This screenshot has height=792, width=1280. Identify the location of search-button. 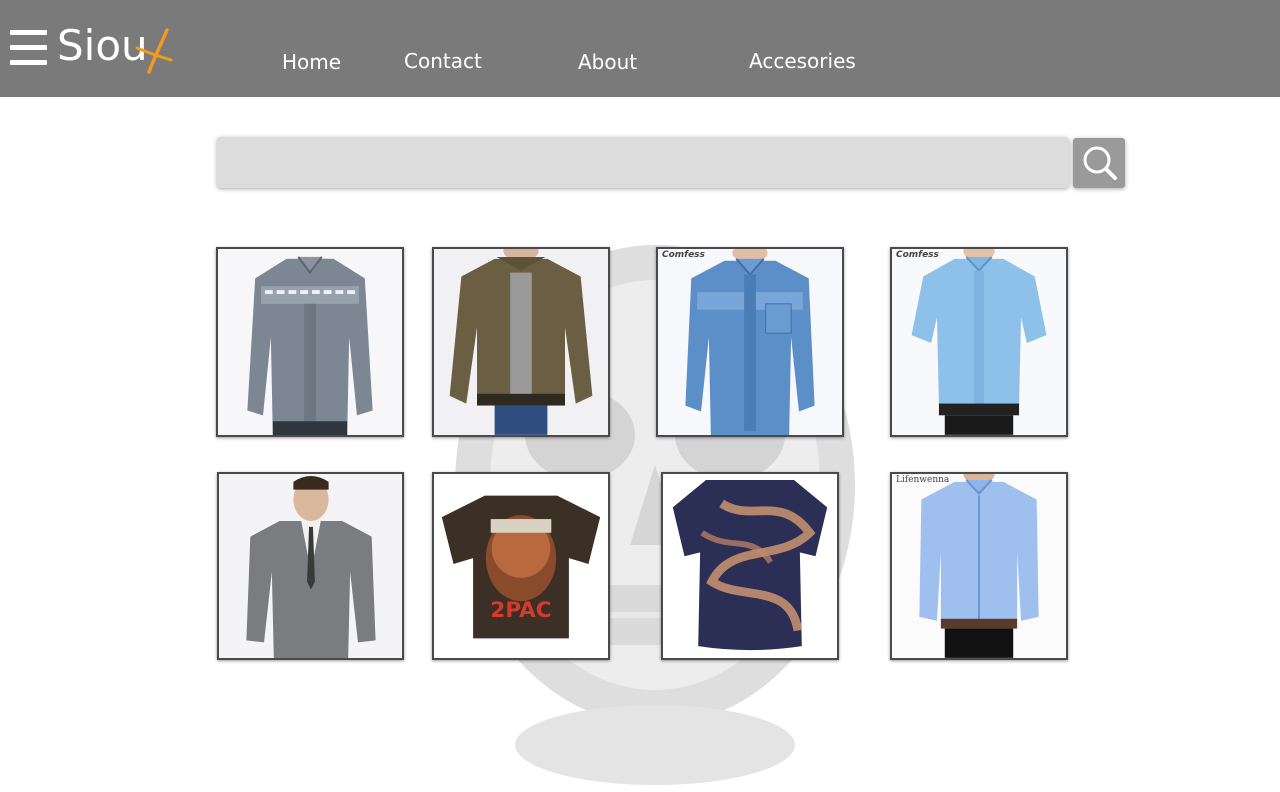
(1099, 163).